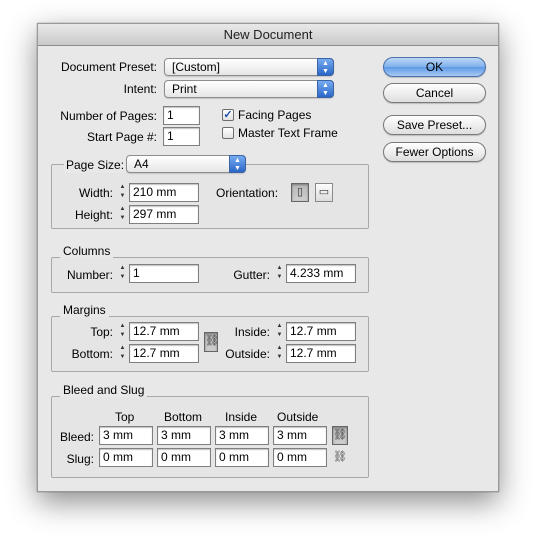 This screenshot has height=541, width=535. What do you see at coordinates (434, 67) in the screenshot?
I see `ok-button: OK` at bounding box center [434, 67].